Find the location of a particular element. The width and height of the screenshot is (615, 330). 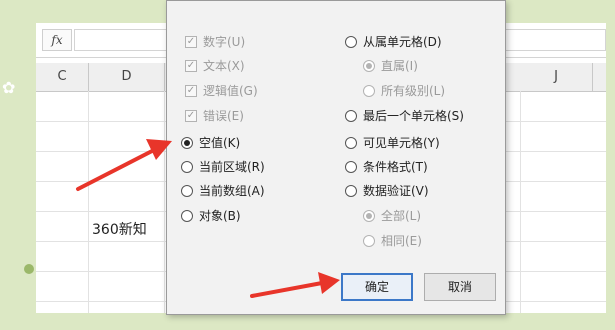

column-header-d: D is located at coordinates (127, 77).